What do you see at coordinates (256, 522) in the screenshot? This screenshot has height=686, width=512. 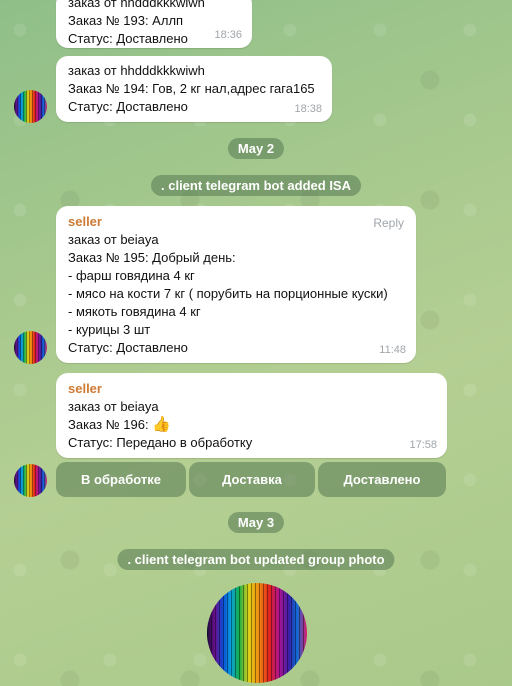 I see `date-separator: May 3` at bounding box center [256, 522].